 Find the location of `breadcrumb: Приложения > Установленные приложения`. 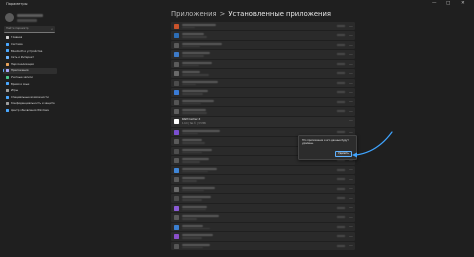

breadcrumb: Приложения > Установленные приложения is located at coordinates (251, 14).